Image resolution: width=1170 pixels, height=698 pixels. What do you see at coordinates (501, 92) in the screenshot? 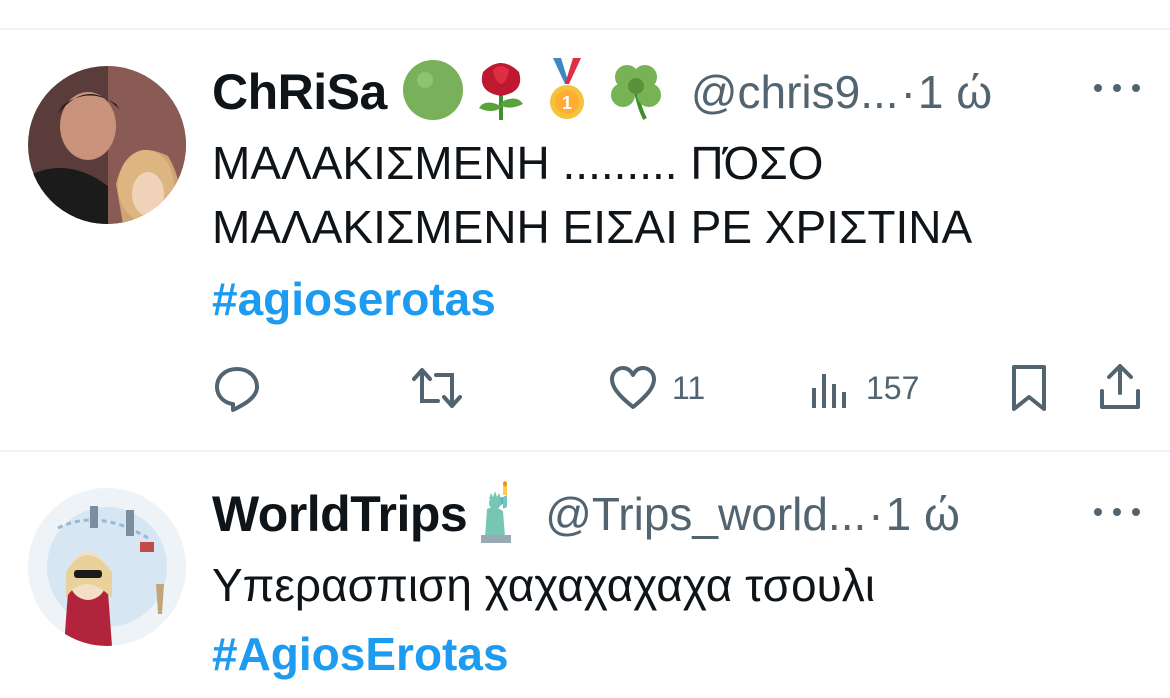
I see `rose-icon` at bounding box center [501, 92].